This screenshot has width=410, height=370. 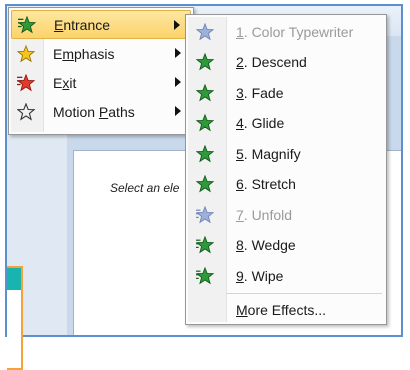 I want to click on menu-item-wedge: 8. Wedge, so click(x=286, y=245).